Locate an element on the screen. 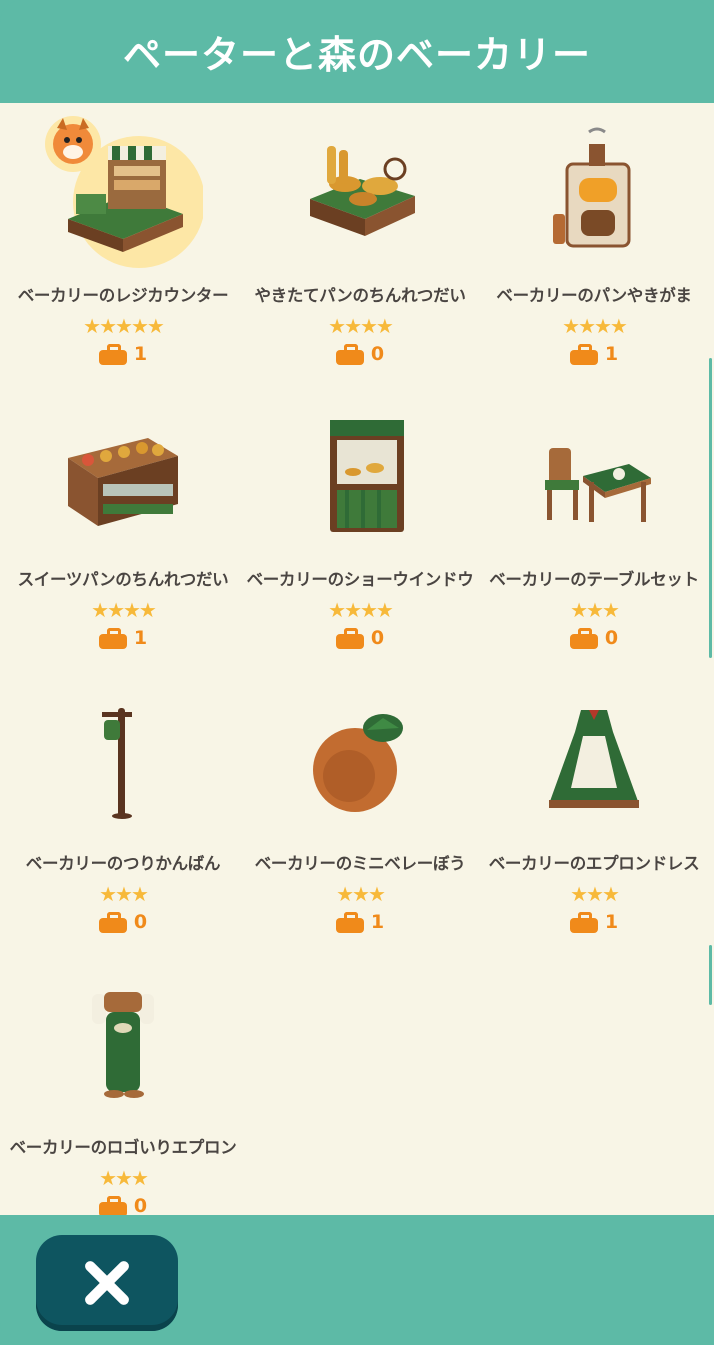 The height and width of the screenshot is (1345, 714). page-title: ペーターと森のベーカリー is located at coordinates (356, 55).